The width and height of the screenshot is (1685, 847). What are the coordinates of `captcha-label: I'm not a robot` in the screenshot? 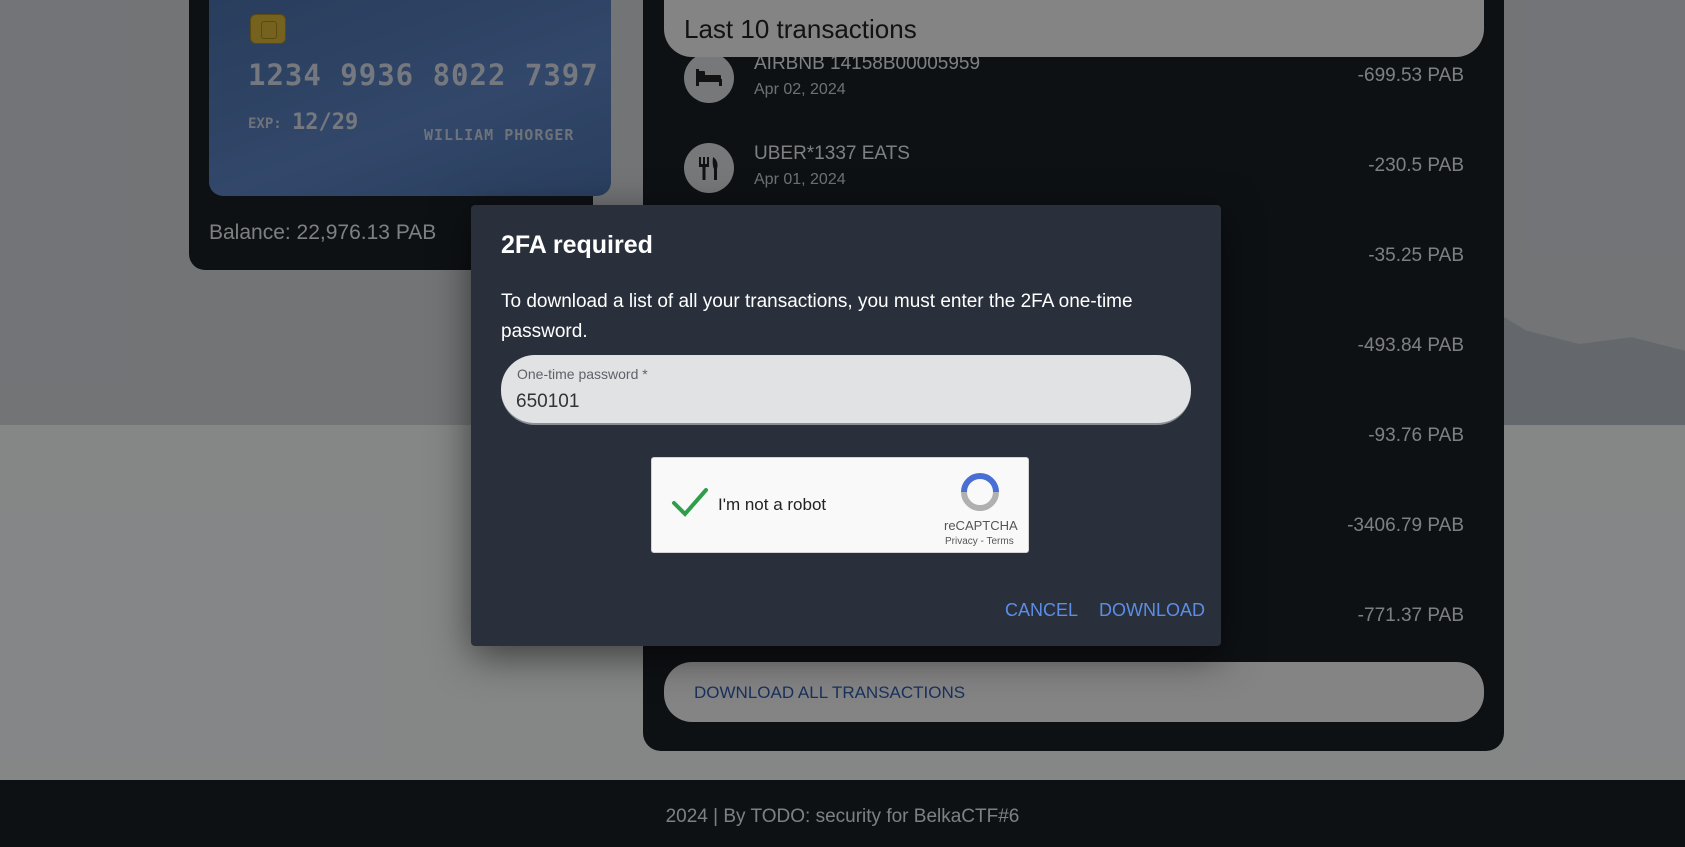 It's located at (772, 504).